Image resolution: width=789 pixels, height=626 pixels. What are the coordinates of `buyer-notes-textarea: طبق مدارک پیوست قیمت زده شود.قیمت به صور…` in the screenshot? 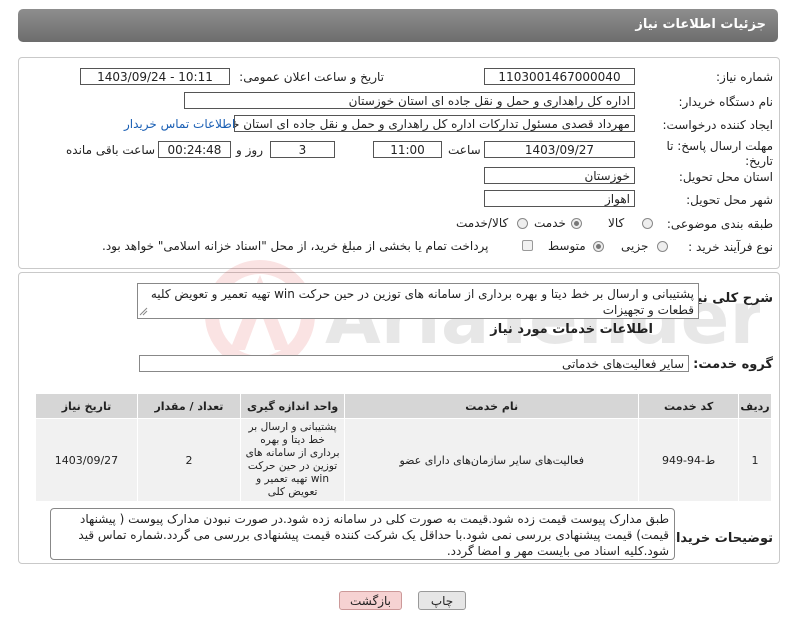 It's located at (362, 534).